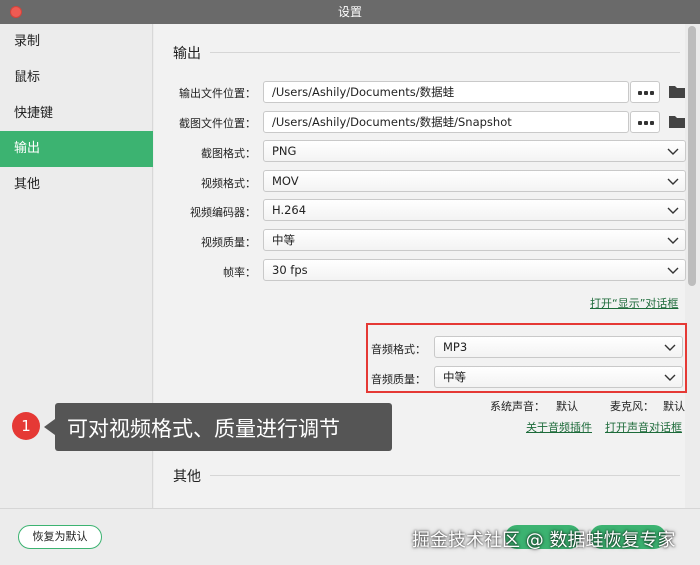  What do you see at coordinates (187, 477) in the screenshot?
I see `section-title-other: 其他` at bounding box center [187, 477].